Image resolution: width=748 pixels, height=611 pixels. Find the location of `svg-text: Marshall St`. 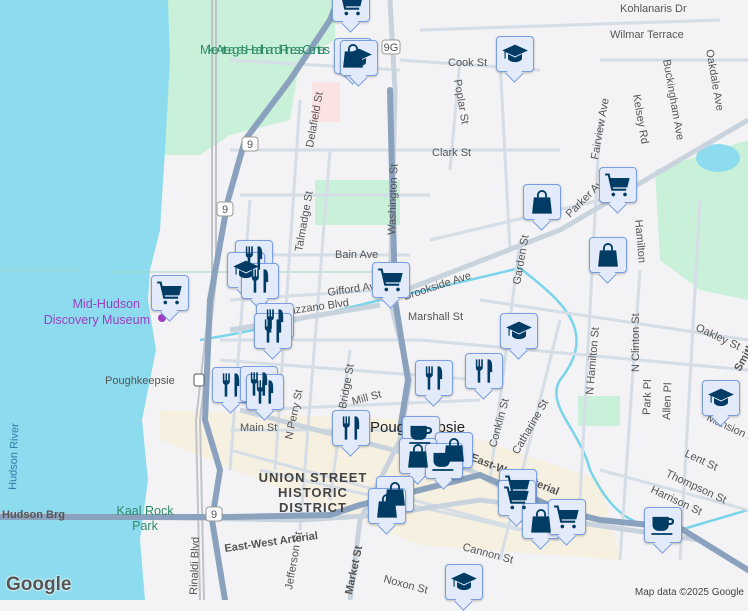

svg-text: Marshall St is located at coordinates (435, 317).